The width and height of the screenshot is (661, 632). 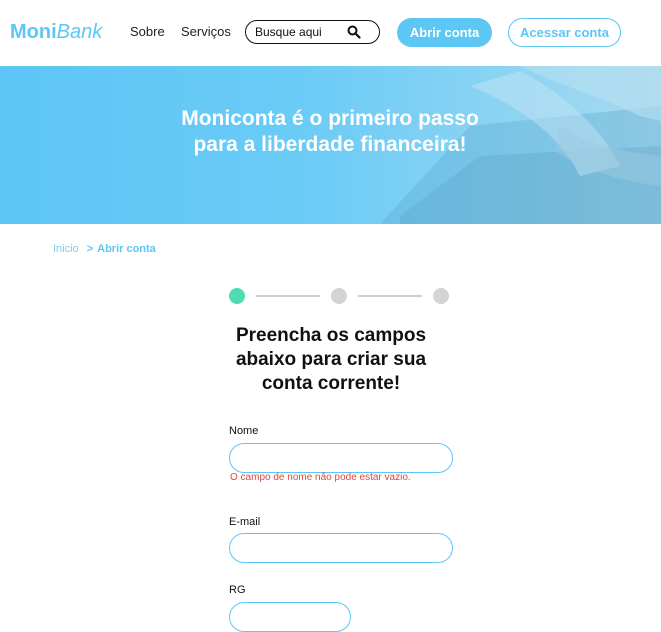 What do you see at coordinates (244, 431) in the screenshot?
I see `nome-label: Nome` at bounding box center [244, 431].